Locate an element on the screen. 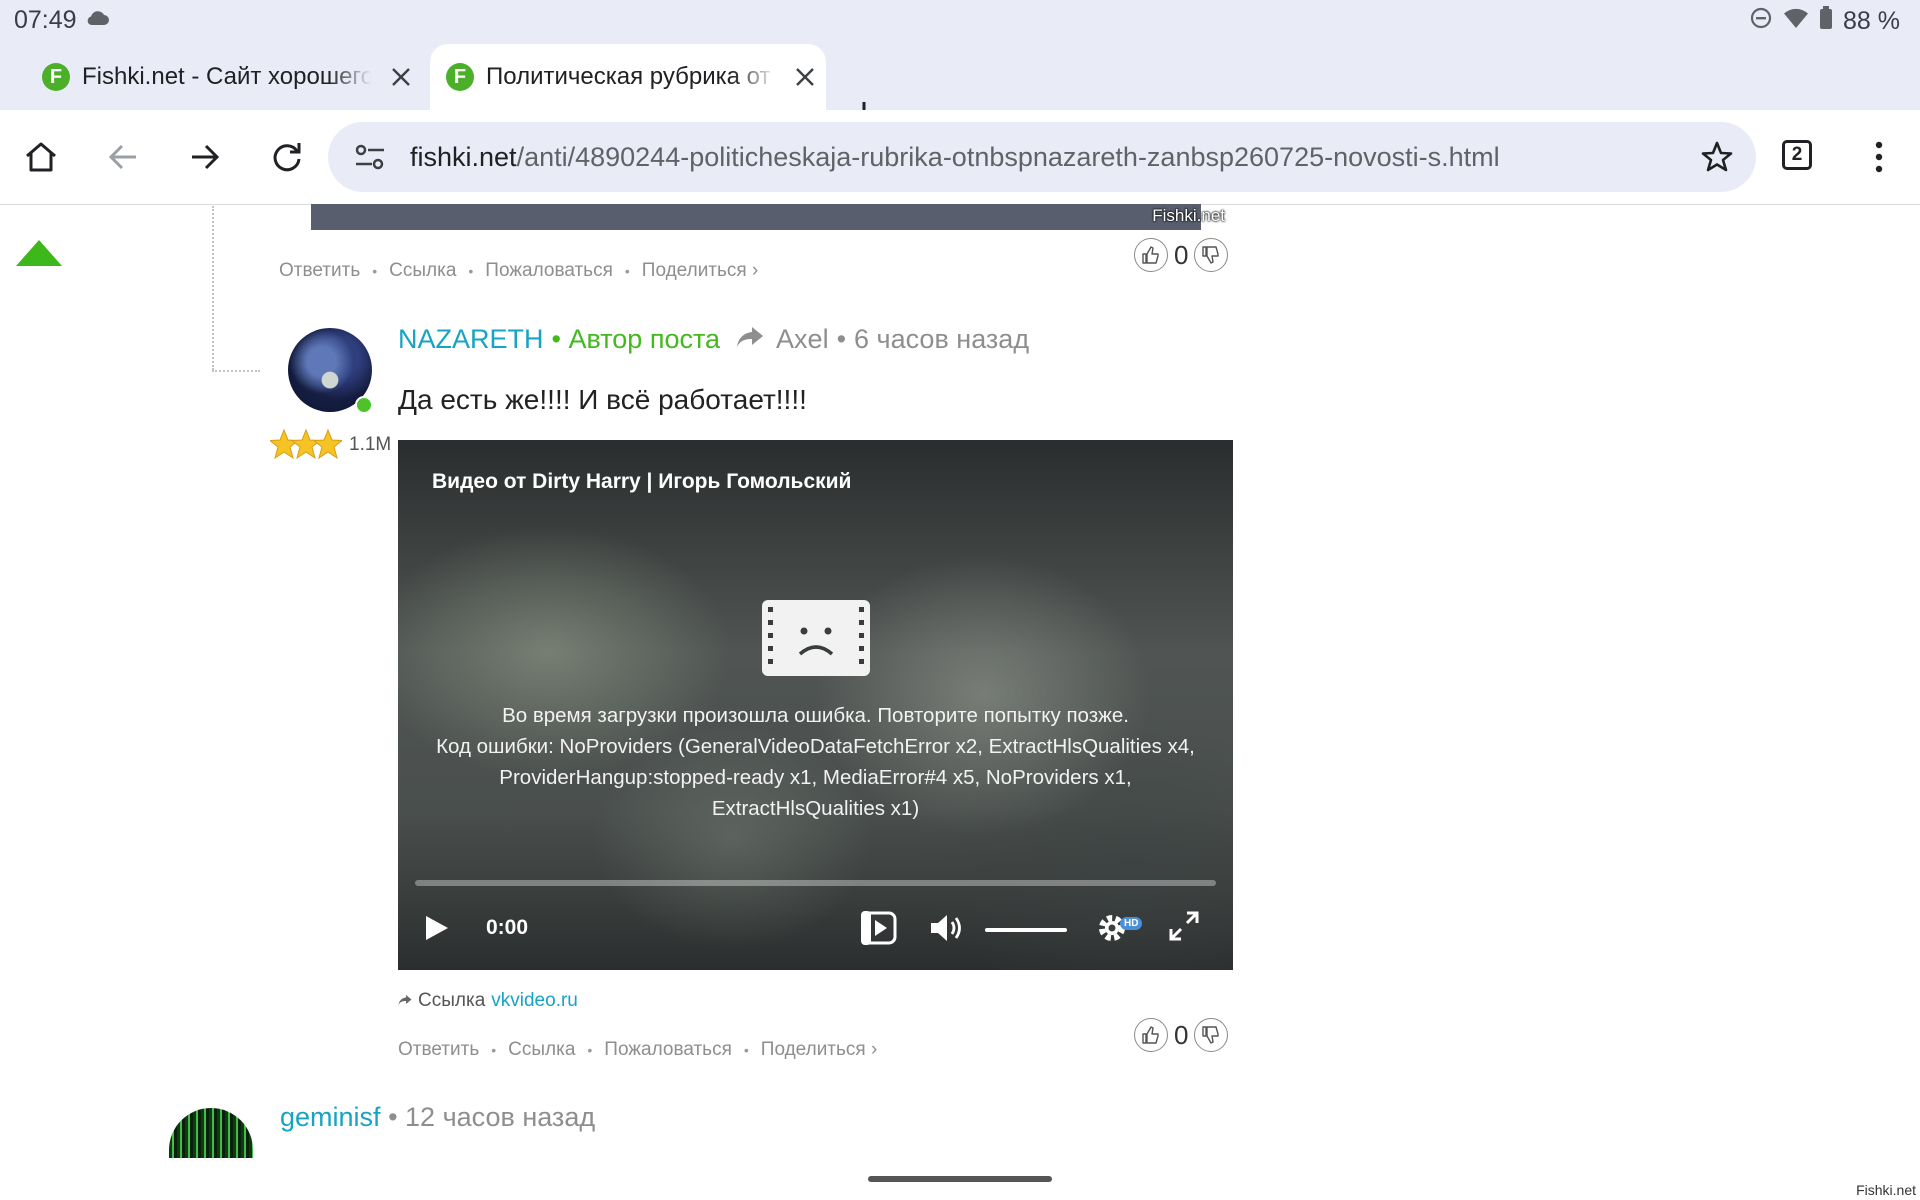  rating-stars is located at coordinates (306, 446).